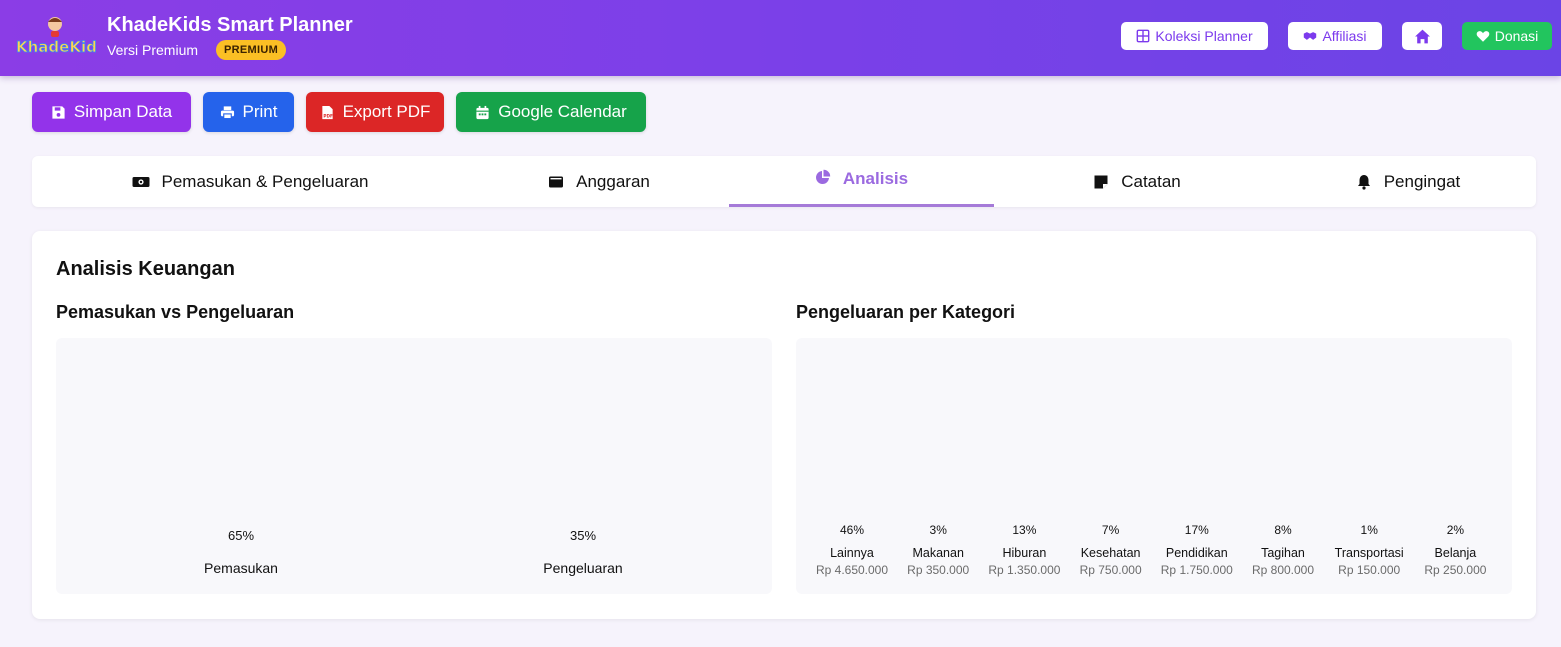  Describe the element at coordinates (241, 535) in the screenshot. I see `bar-value-label: 65%` at that location.